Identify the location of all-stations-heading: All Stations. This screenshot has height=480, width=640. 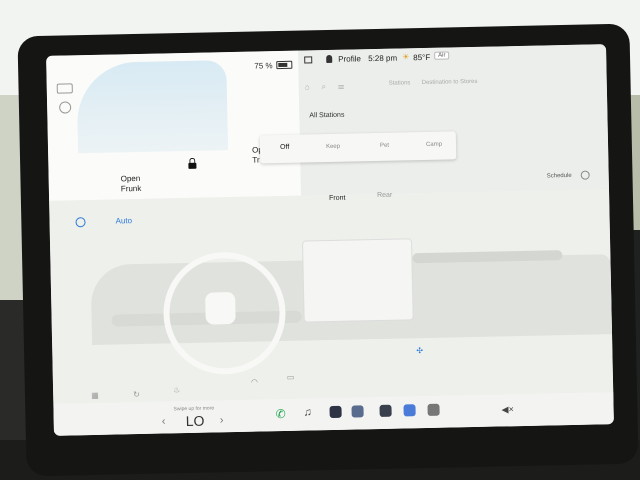
(327, 115).